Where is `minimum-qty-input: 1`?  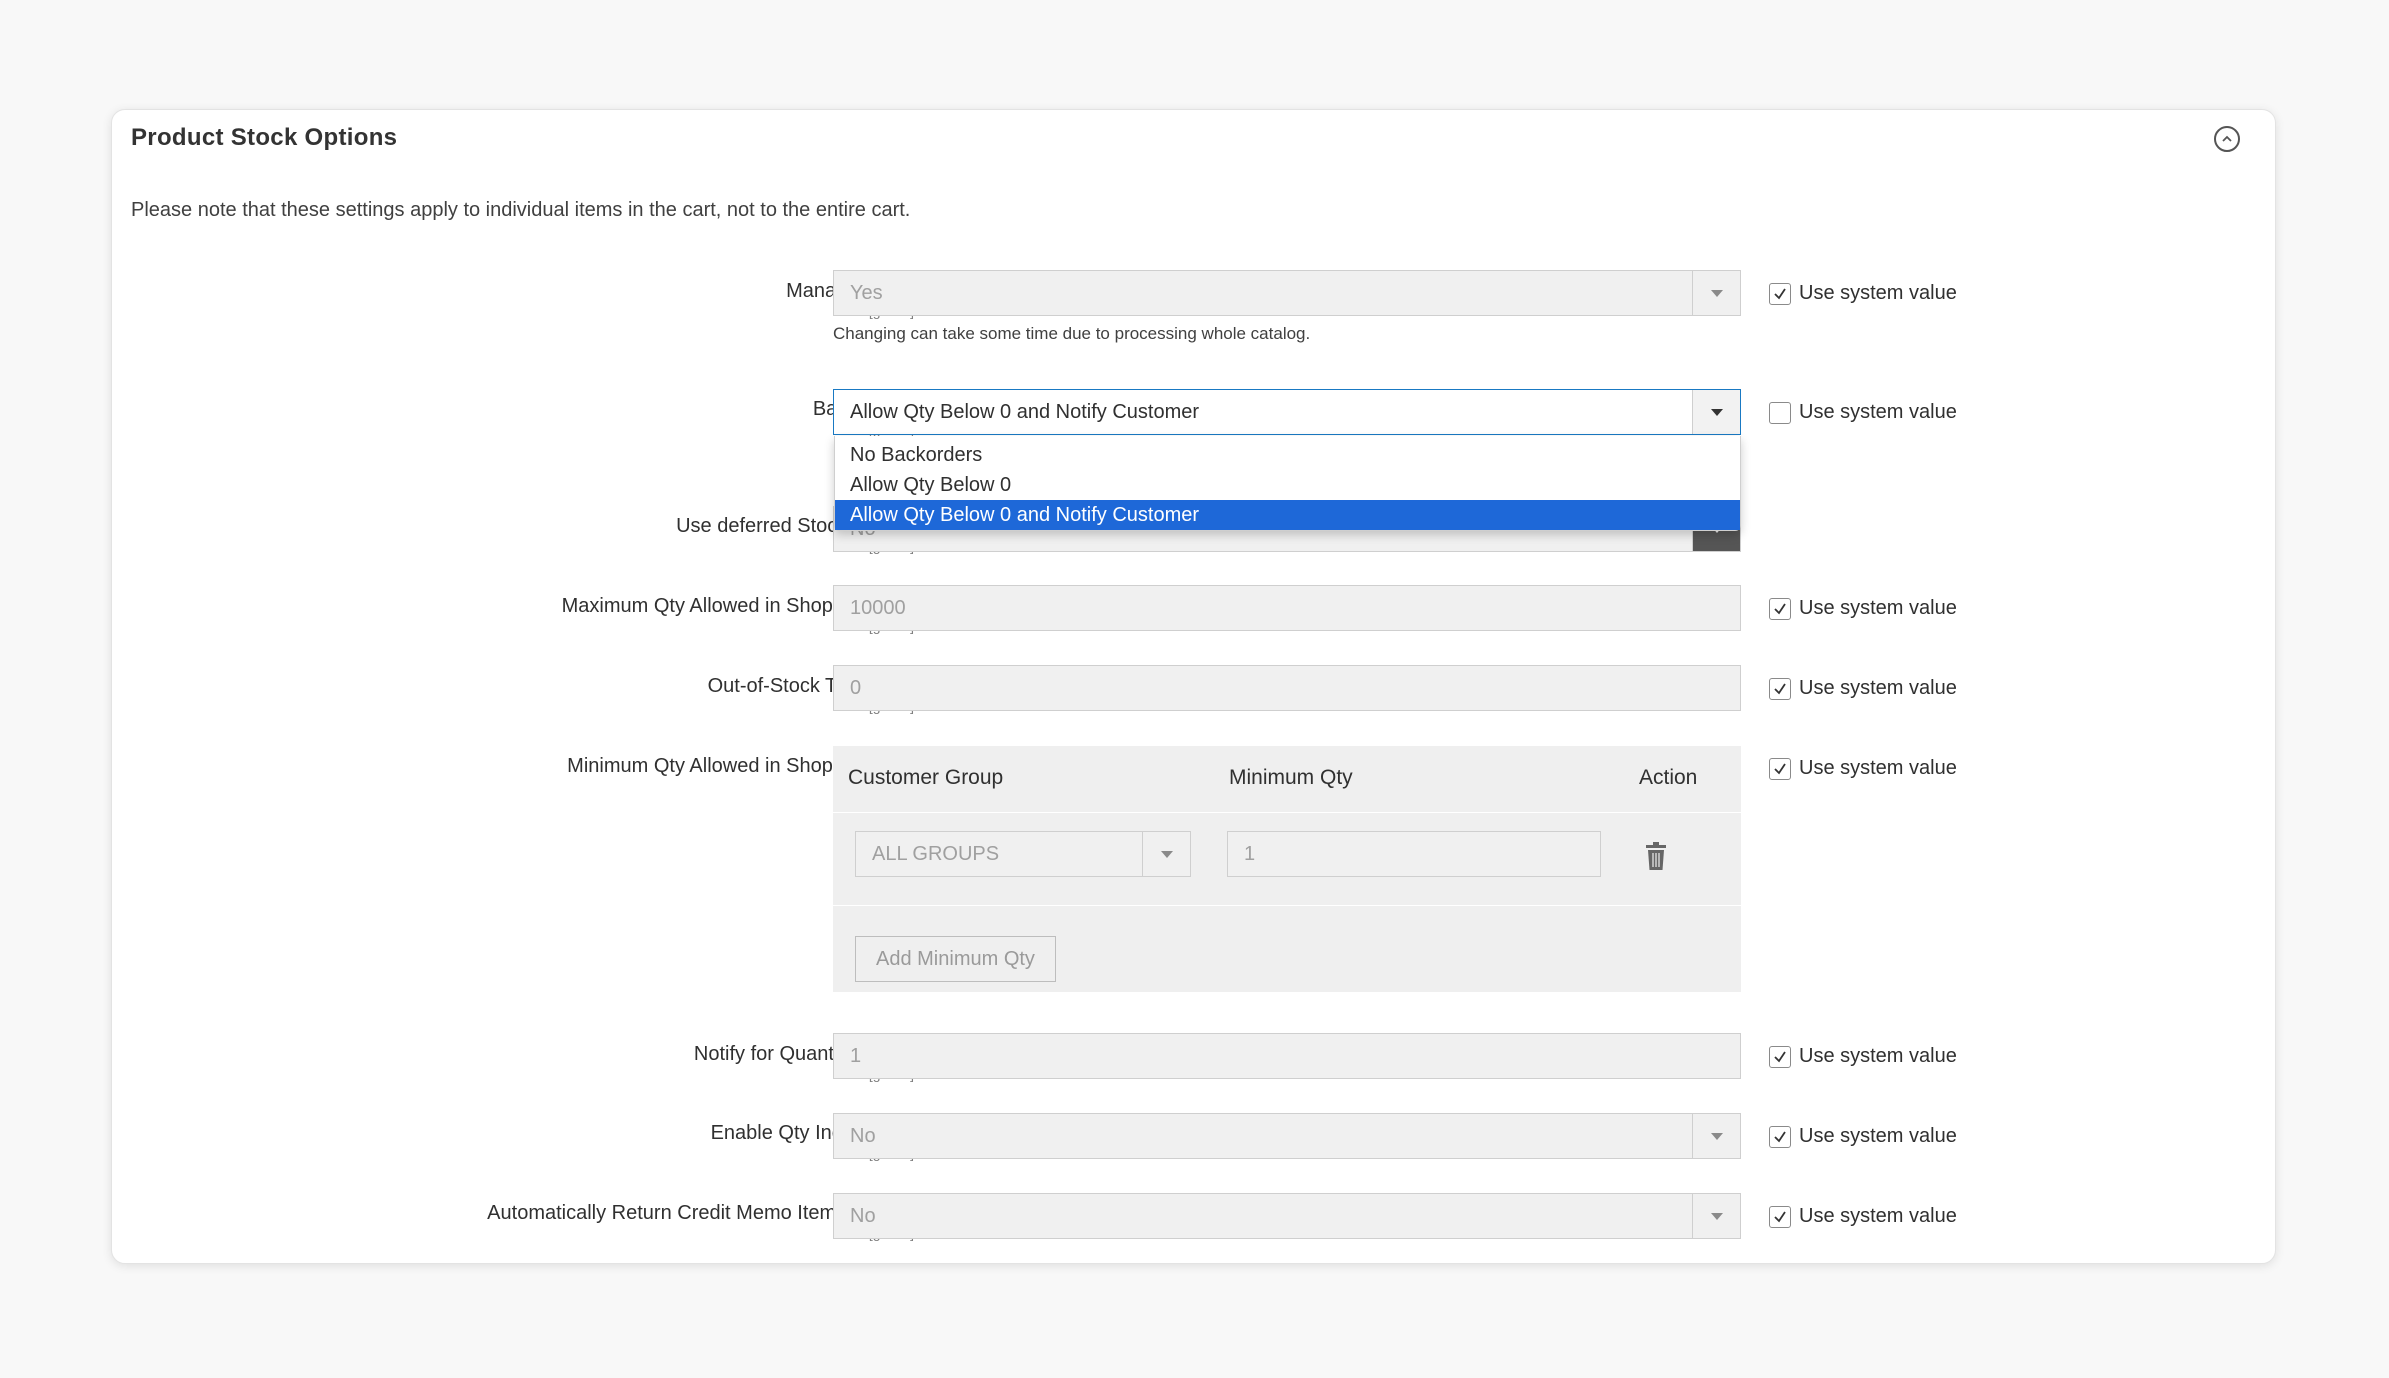
minimum-qty-input: 1 is located at coordinates (1414, 854).